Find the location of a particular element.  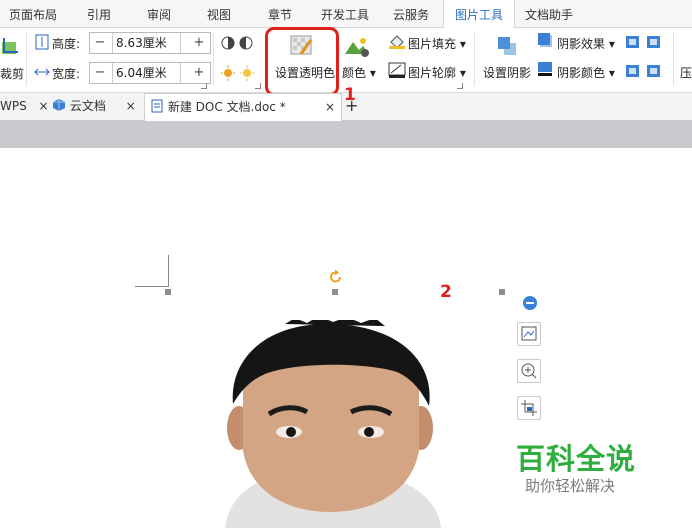

height-decrease-button: − is located at coordinates (100, 43).